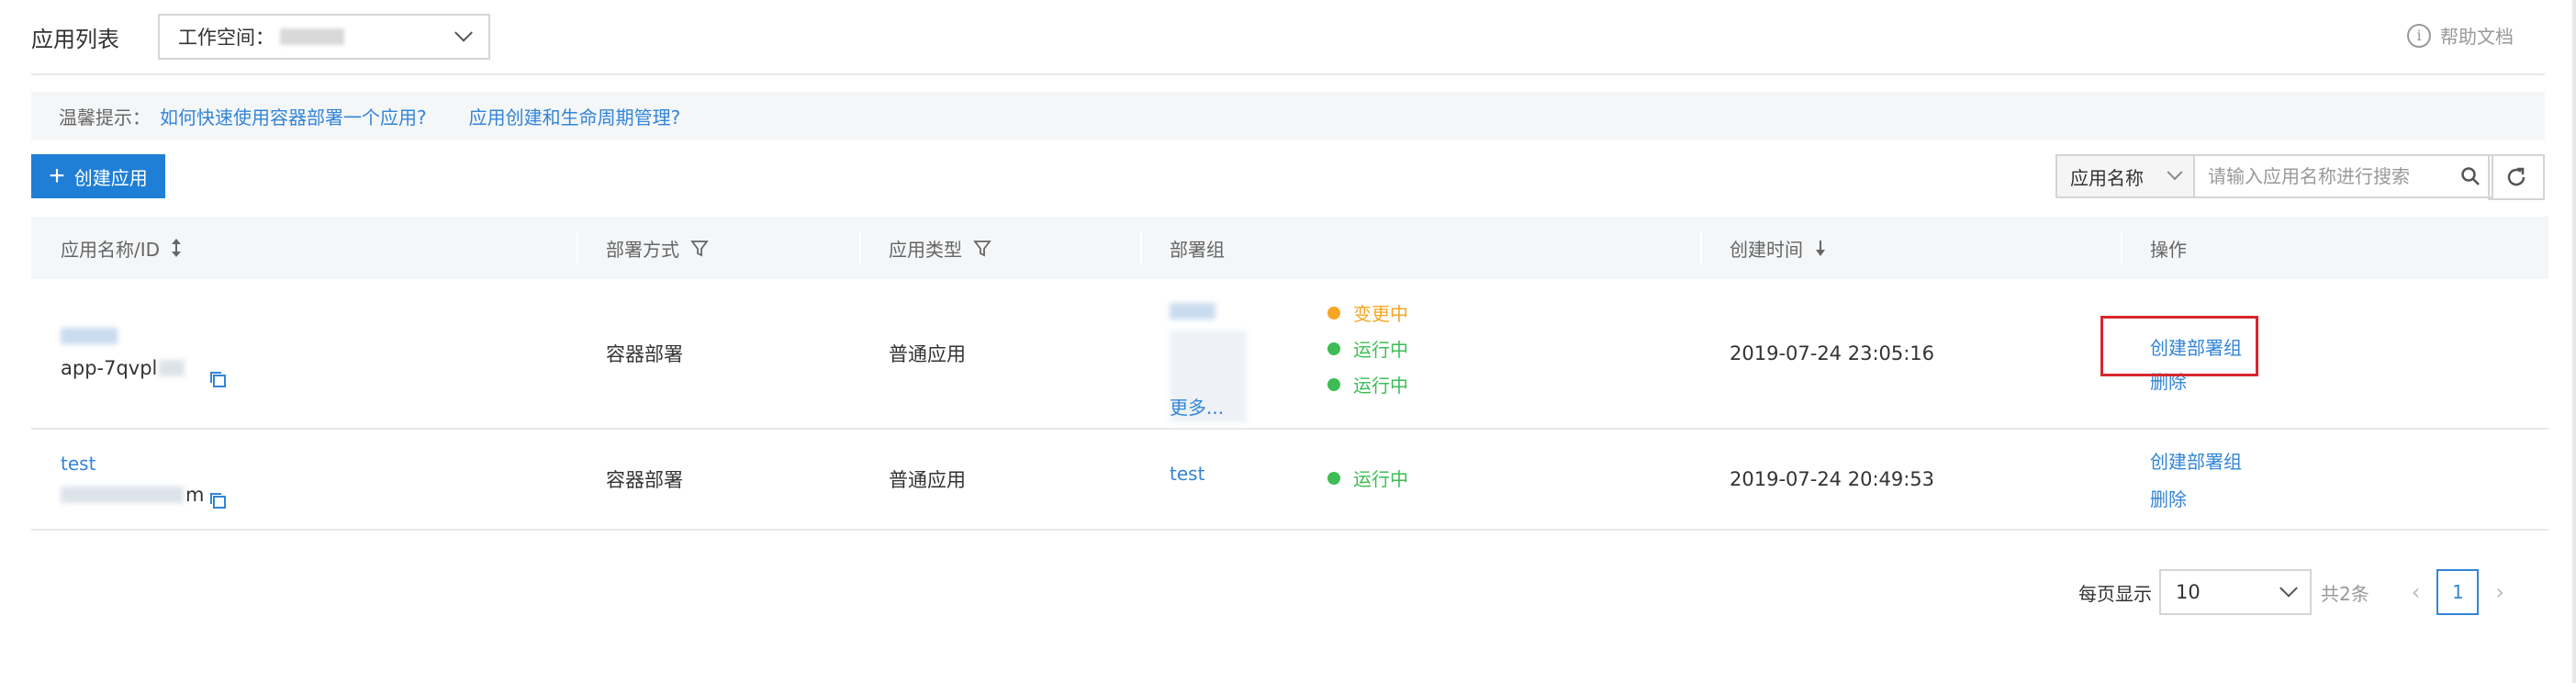 The image size is (2576, 683). Describe the element at coordinates (1367, 312) in the screenshot. I see `status-badge: 变更中` at that location.